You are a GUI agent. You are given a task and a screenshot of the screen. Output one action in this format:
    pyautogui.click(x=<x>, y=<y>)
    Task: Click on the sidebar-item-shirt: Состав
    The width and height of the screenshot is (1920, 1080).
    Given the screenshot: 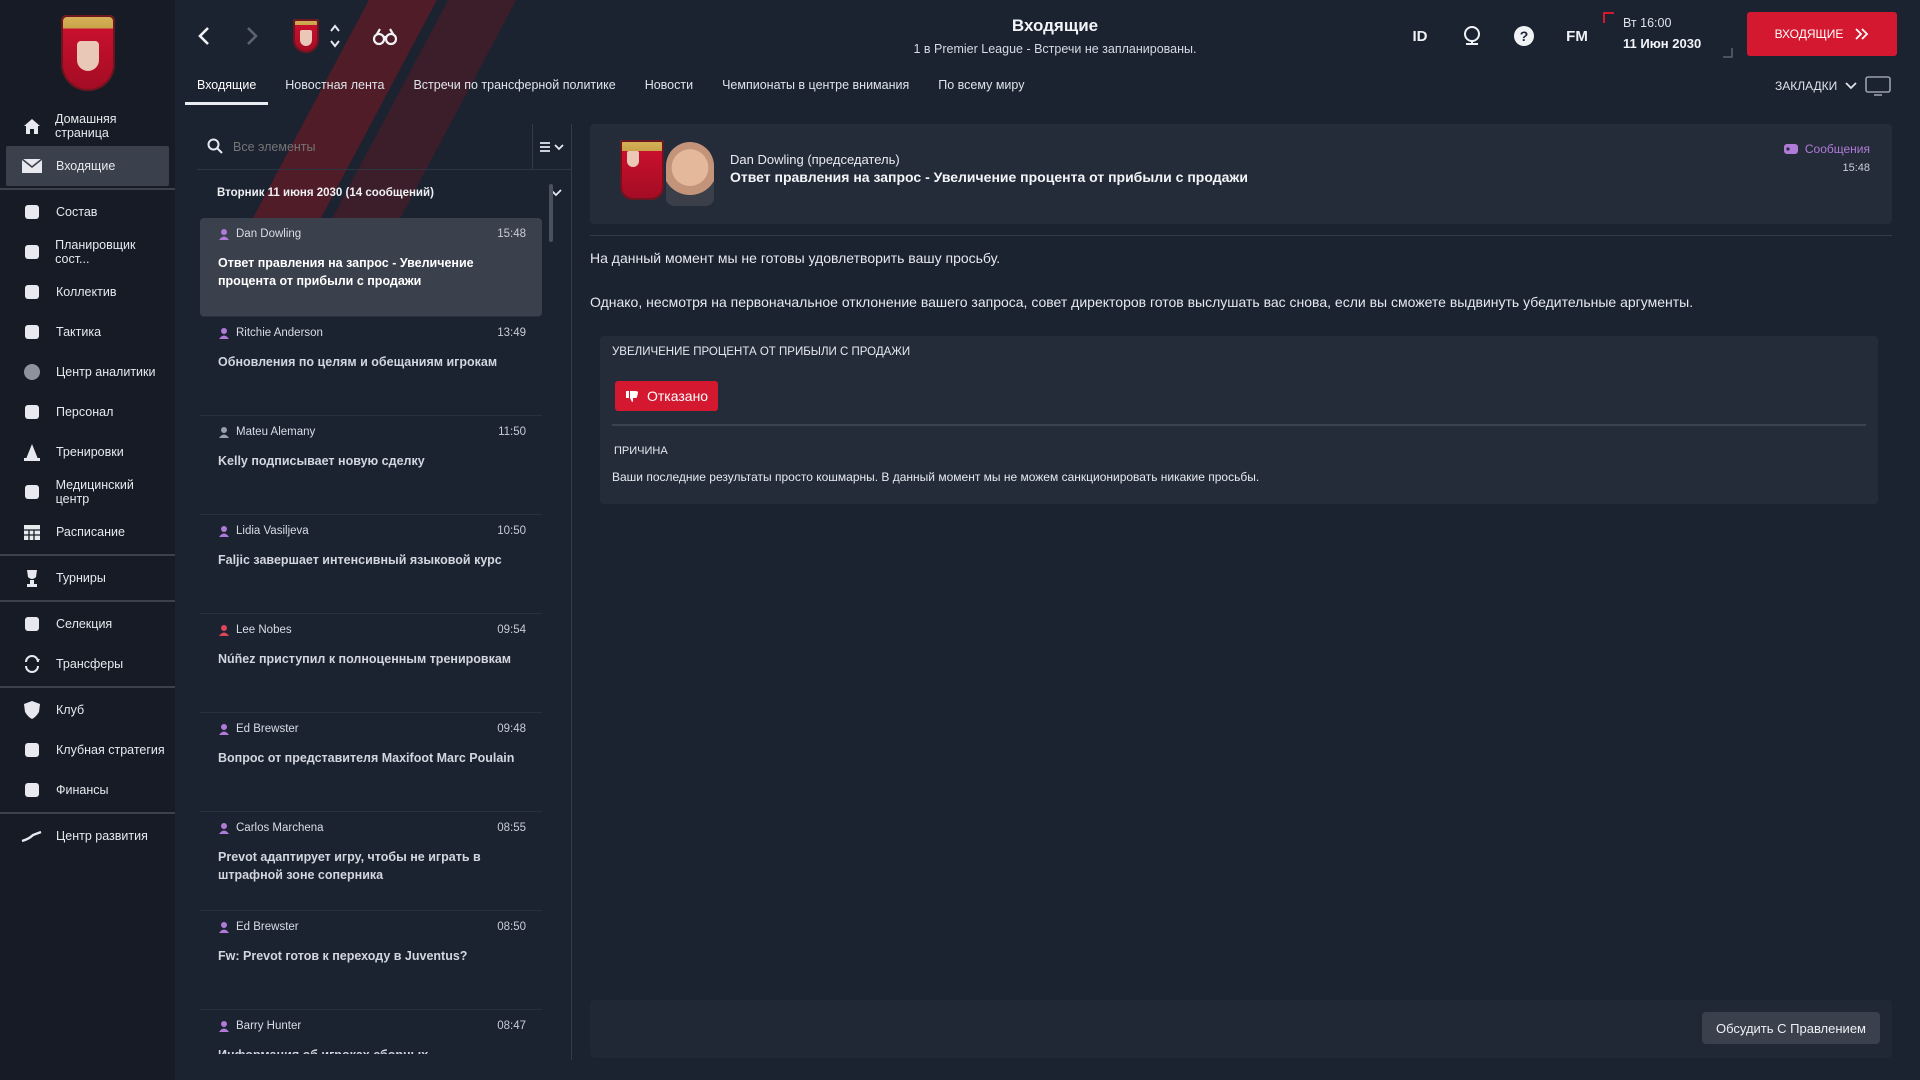 What is the action you would take?
    pyautogui.click(x=87, y=212)
    